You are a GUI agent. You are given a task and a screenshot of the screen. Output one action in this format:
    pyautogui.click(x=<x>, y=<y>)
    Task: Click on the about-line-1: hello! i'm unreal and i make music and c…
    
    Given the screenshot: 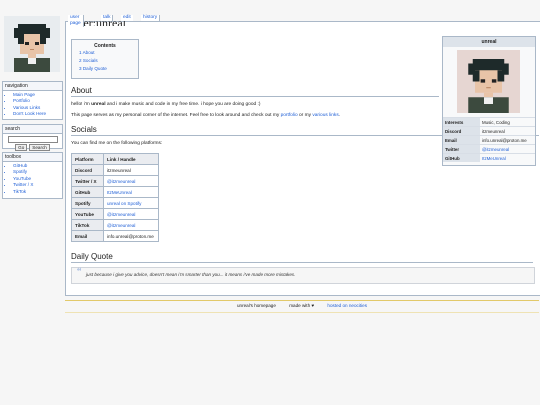 What is the action you would take?
    pyautogui.click(x=166, y=104)
    